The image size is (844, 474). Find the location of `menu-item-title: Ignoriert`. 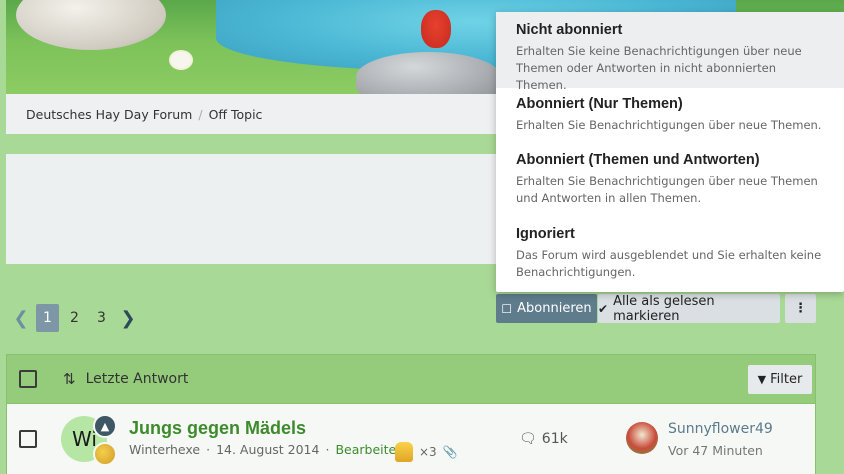

menu-item-title: Ignoriert is located at coordinates (545, 234).